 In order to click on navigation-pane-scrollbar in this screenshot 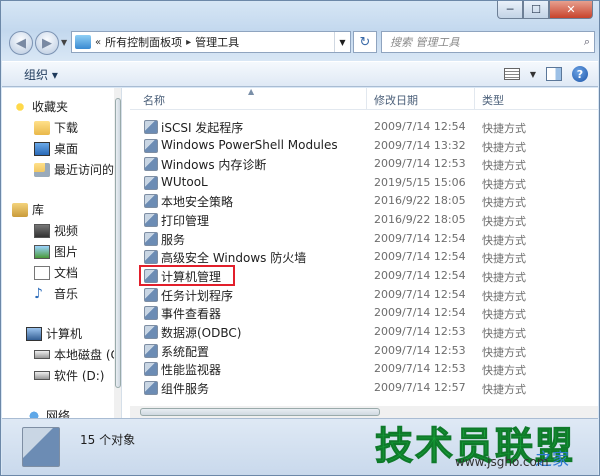, I will do `click(117, 253)`.